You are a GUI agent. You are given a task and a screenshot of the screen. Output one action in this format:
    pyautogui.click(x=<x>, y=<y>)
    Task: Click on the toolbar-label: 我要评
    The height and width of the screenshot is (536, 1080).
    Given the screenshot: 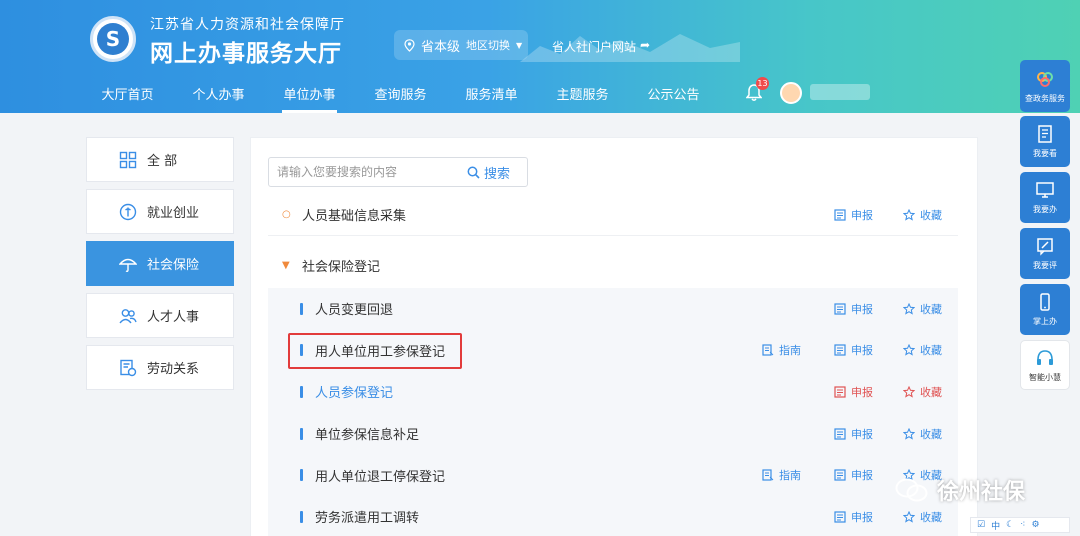 What is the action you would take?
    pyautogui.click(x=1045, y=265)
    